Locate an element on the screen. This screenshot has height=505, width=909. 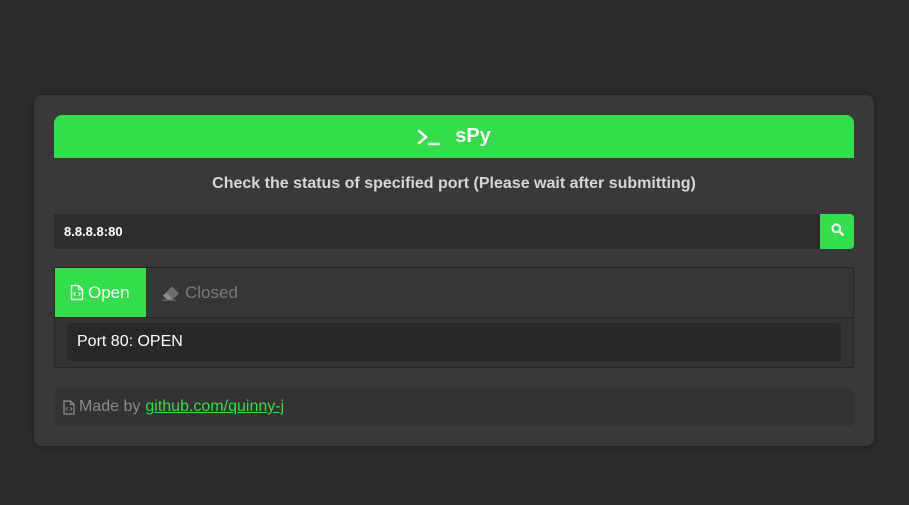
search-button is located at coordinates (837, 231).